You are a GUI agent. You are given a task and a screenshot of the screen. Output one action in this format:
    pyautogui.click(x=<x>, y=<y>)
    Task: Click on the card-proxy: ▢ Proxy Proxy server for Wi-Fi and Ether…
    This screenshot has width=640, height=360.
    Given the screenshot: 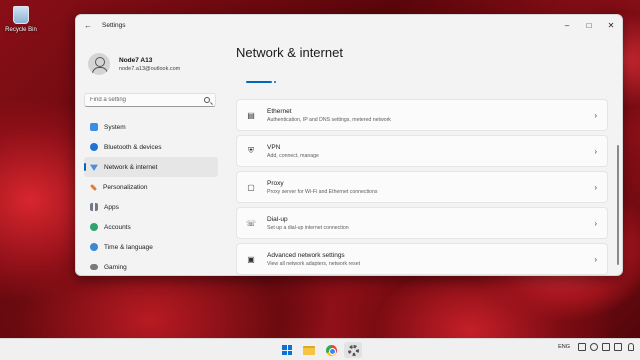 What is the action you would take?
    pyautogui.click(x=422, y=187)
    